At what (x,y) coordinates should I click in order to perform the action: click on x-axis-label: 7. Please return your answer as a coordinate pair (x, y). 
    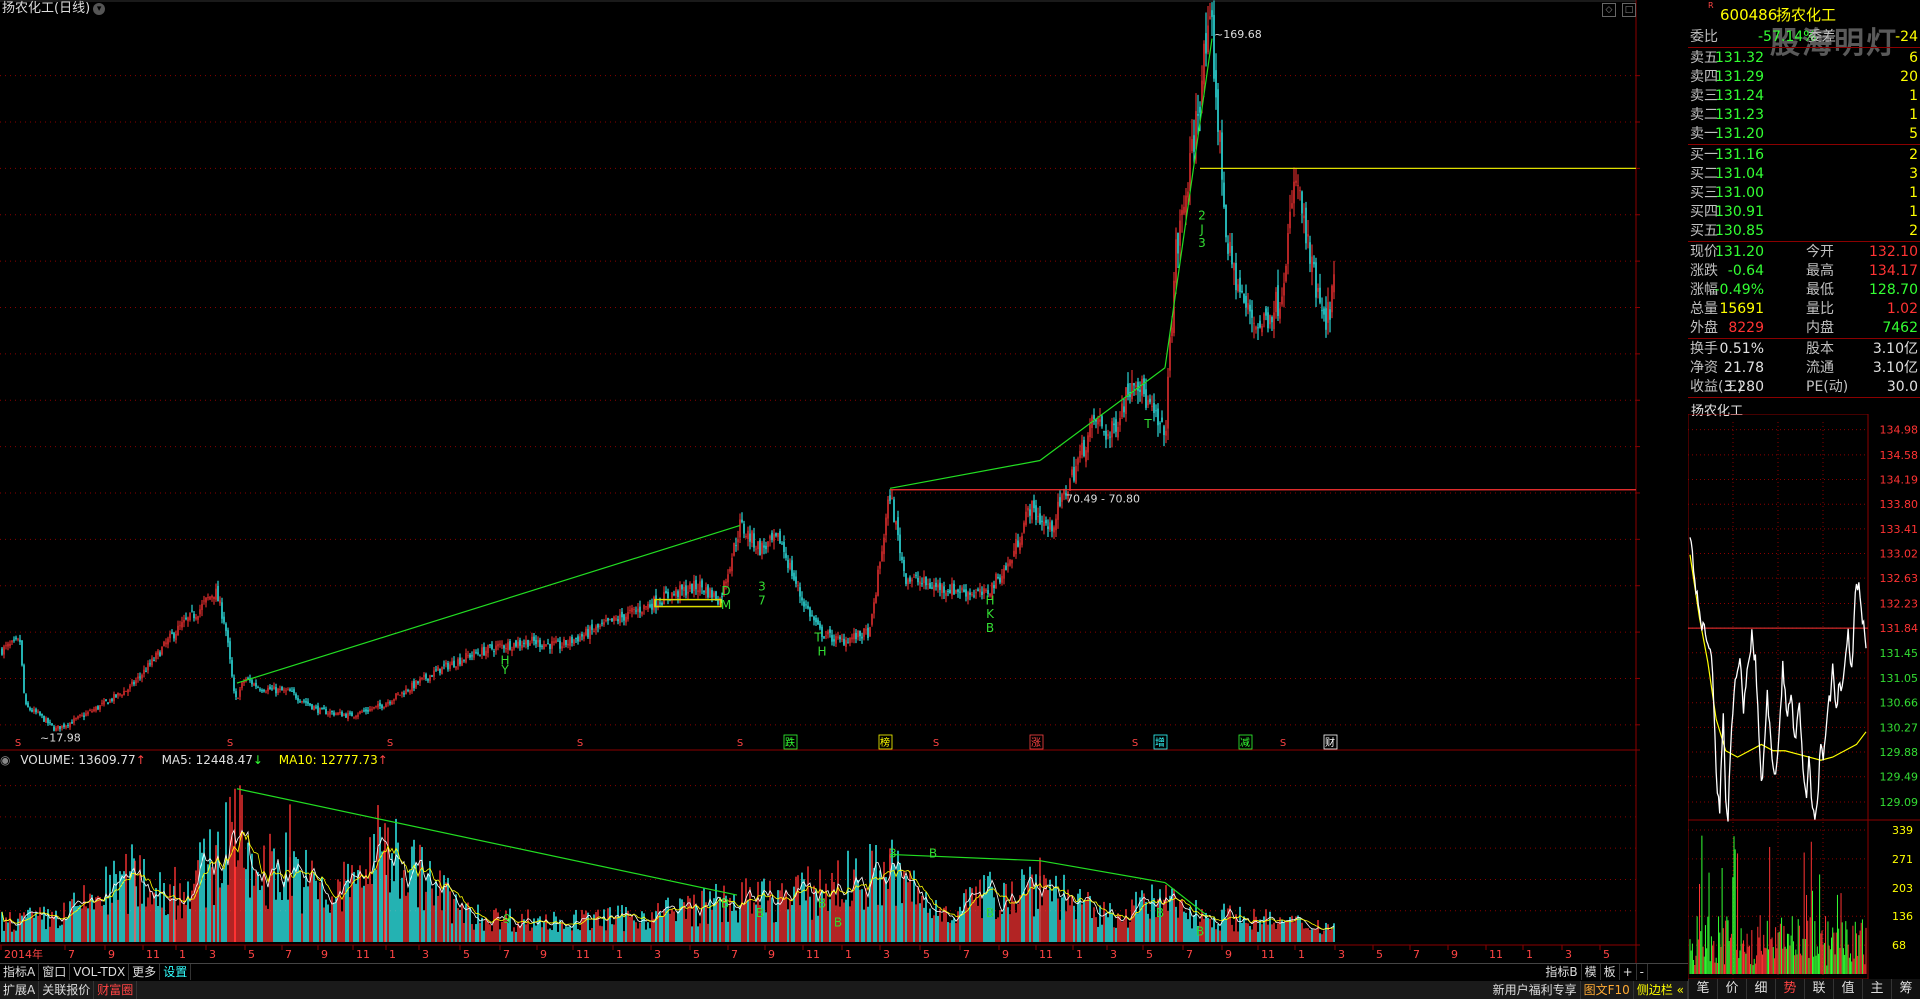
    Looking at the image, I should click on (734, 954).